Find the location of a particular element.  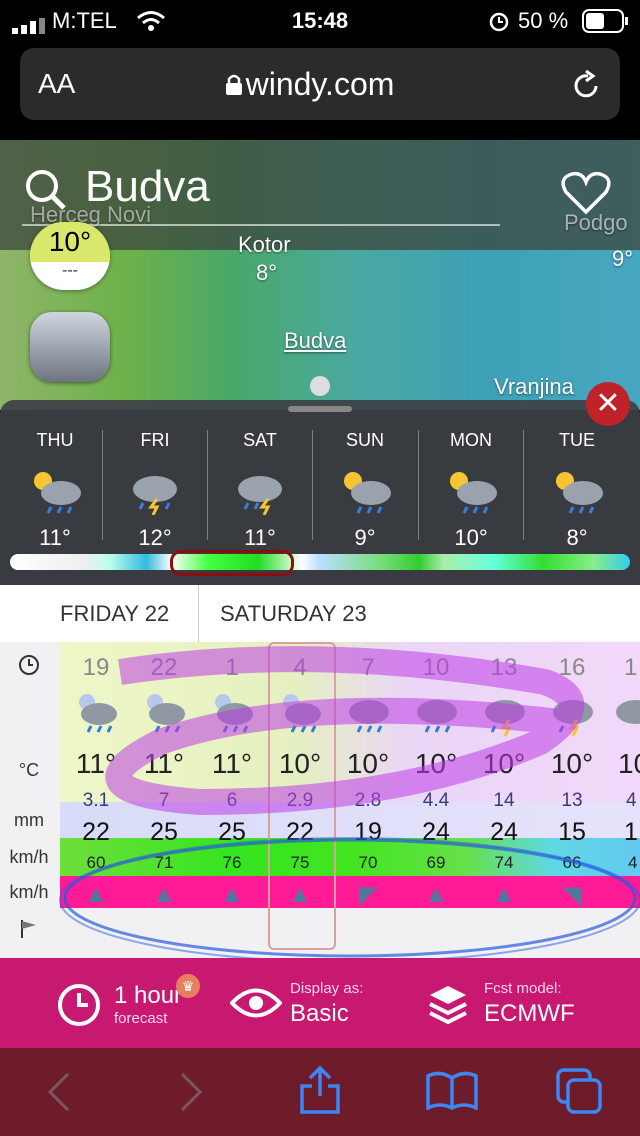

day-name: TUE is located at coordinates (577, 440).